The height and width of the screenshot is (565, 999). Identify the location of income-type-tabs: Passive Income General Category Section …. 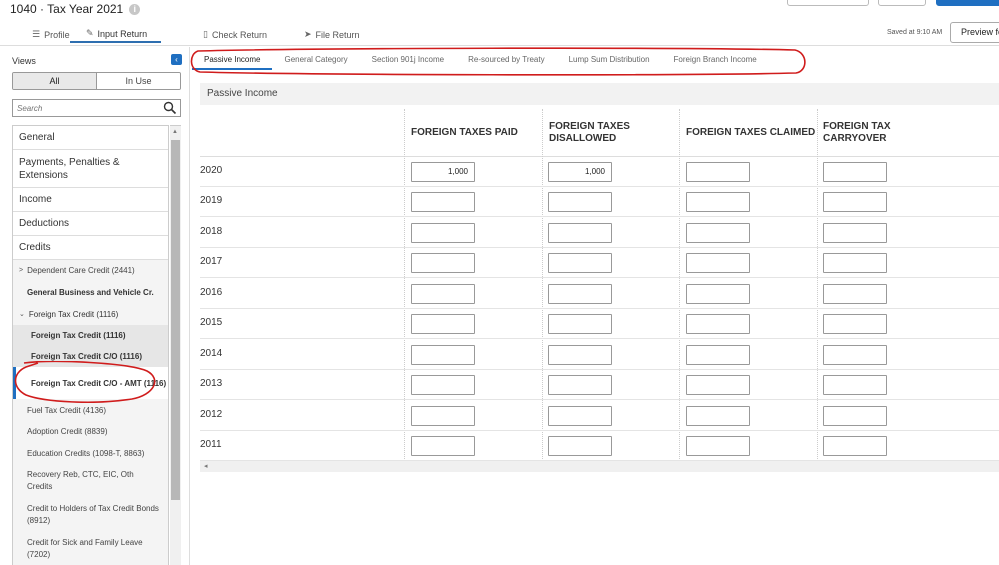
(480, 60).